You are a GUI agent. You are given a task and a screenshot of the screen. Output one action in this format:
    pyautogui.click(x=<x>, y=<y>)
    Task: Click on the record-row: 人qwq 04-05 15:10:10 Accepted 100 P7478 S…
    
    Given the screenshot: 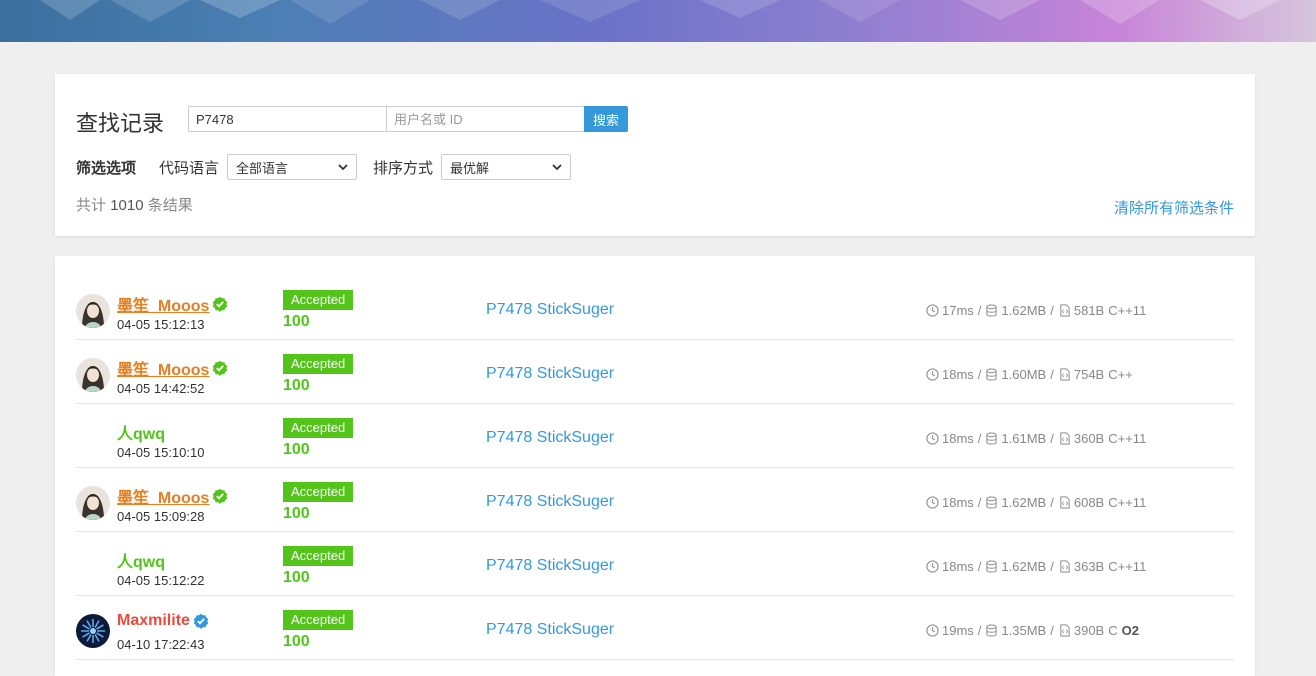 What is the action you would take?
    pyautogui.click(x=655, y=436)
    